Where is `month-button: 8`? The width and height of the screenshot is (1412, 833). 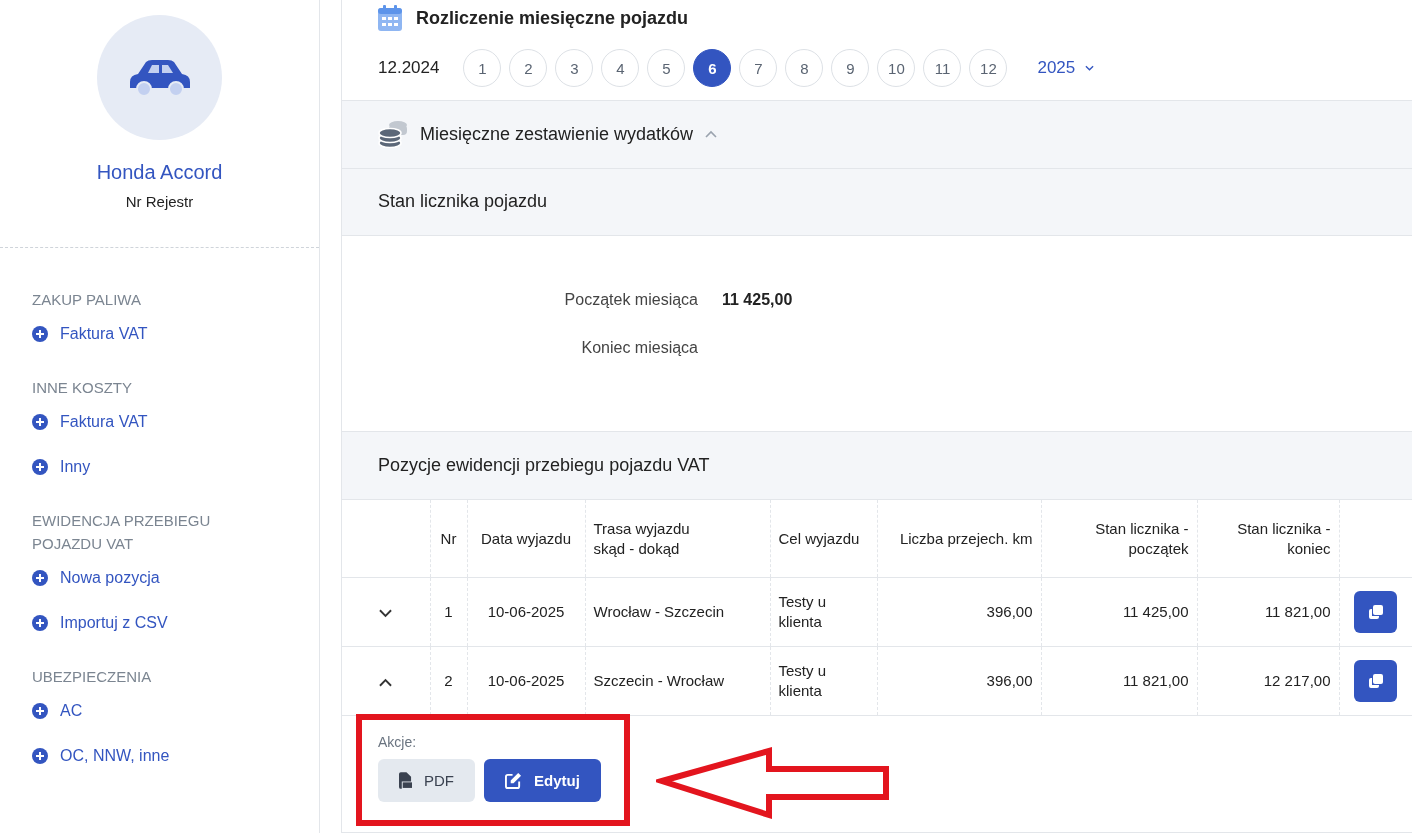
month-button: 8 is located at coordinates (804, 68).